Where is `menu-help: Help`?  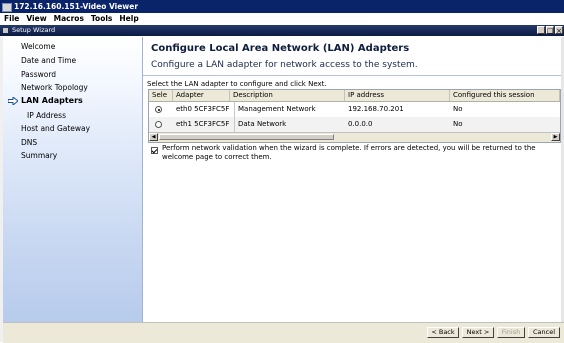 menu-help: Help is located at coordinates (128, 18).